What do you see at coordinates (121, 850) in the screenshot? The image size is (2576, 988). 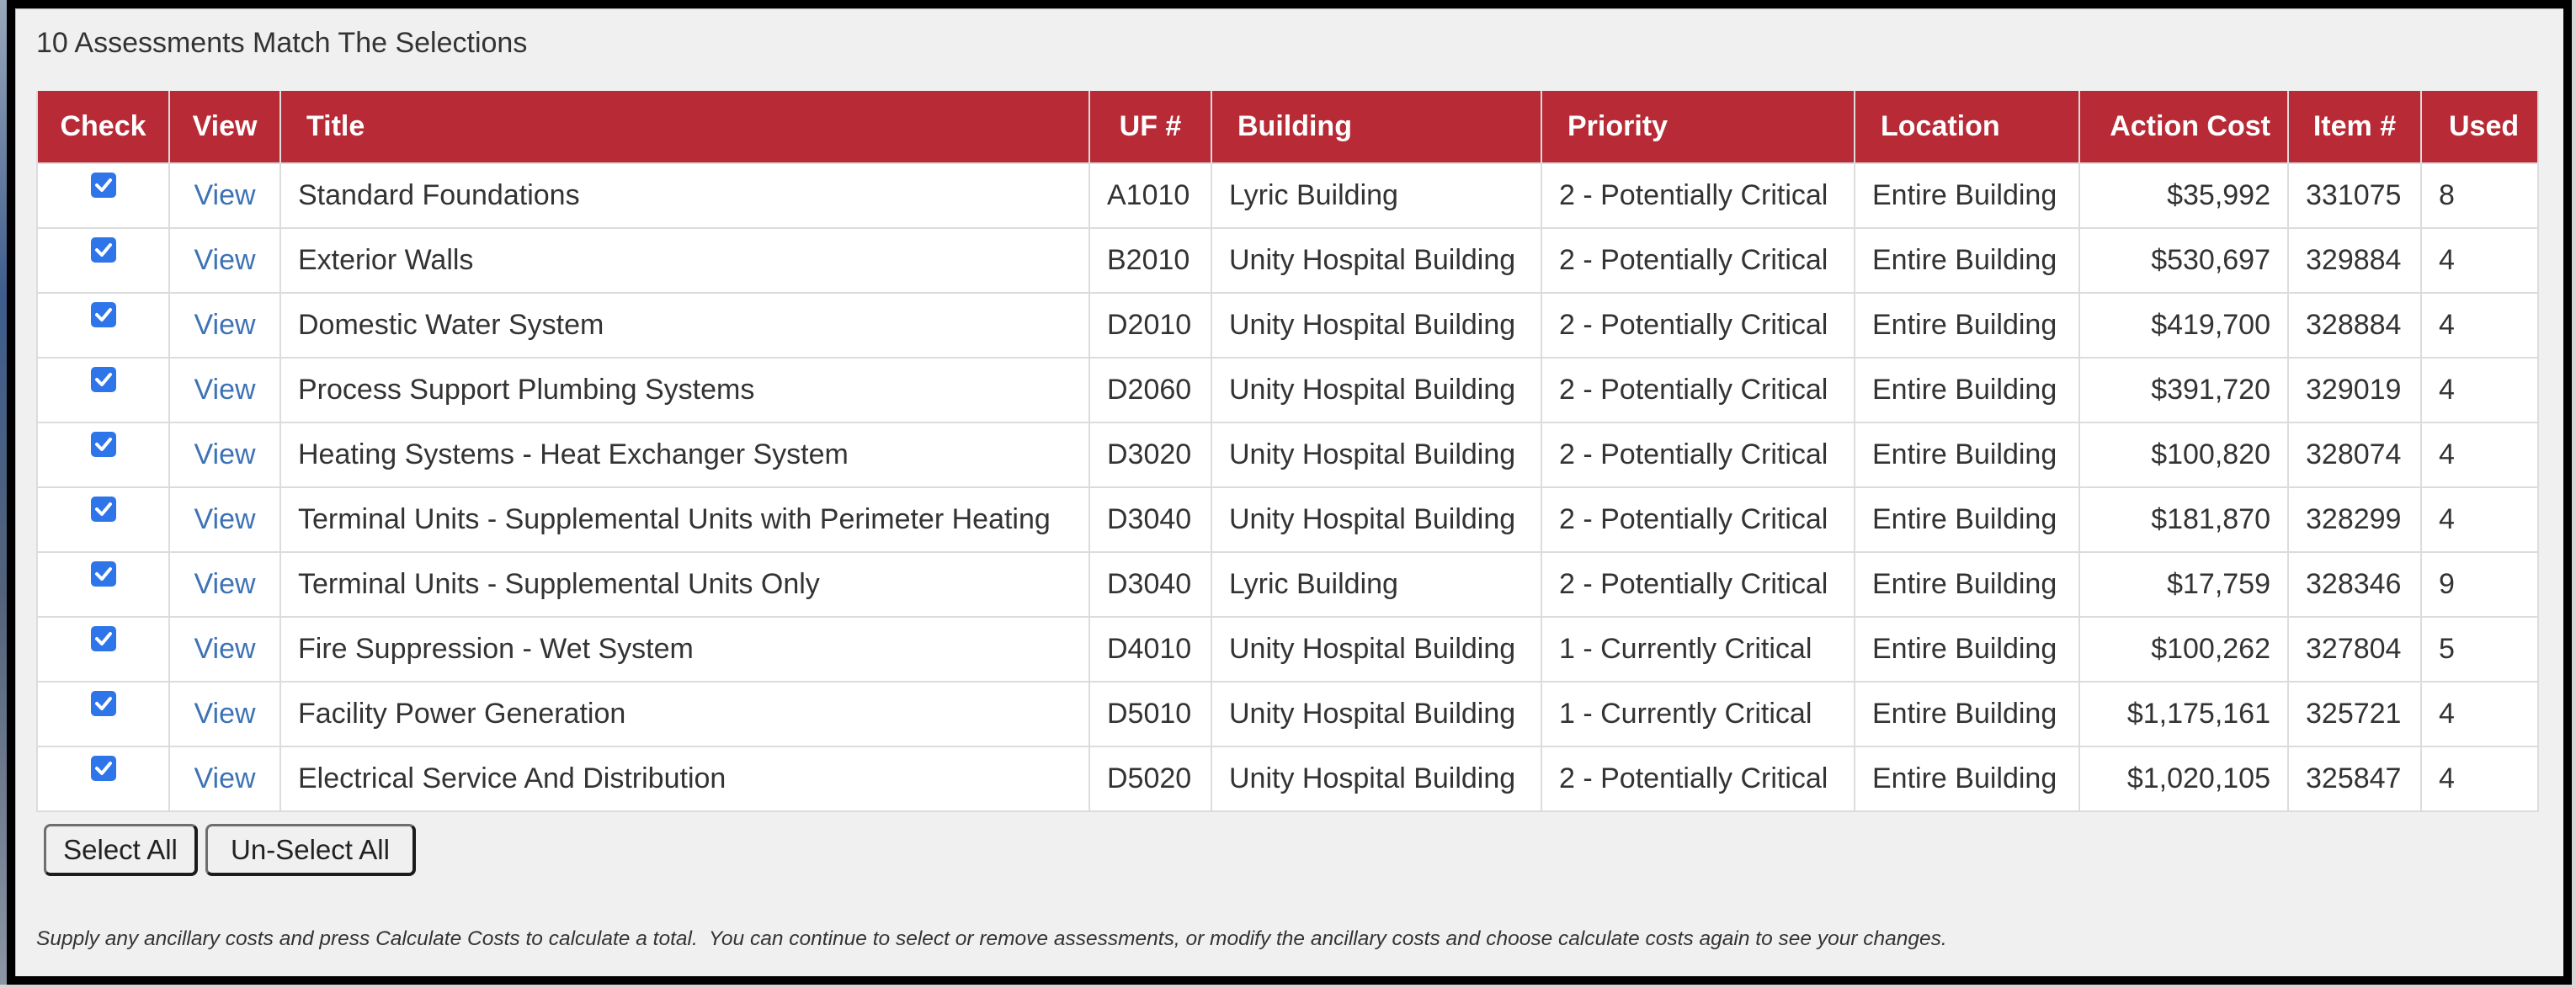 I see `select-all-button: Select All` at bounding box center [121, 850].